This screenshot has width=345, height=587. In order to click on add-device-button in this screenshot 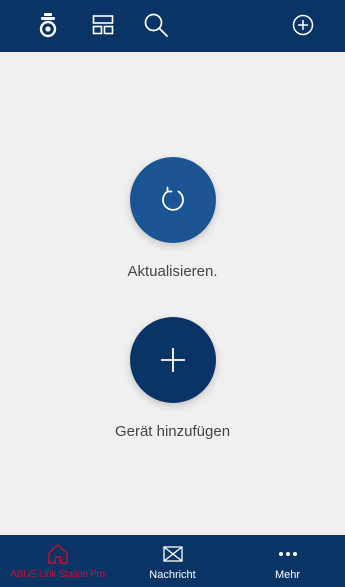, I will do `click(172, 360)`.